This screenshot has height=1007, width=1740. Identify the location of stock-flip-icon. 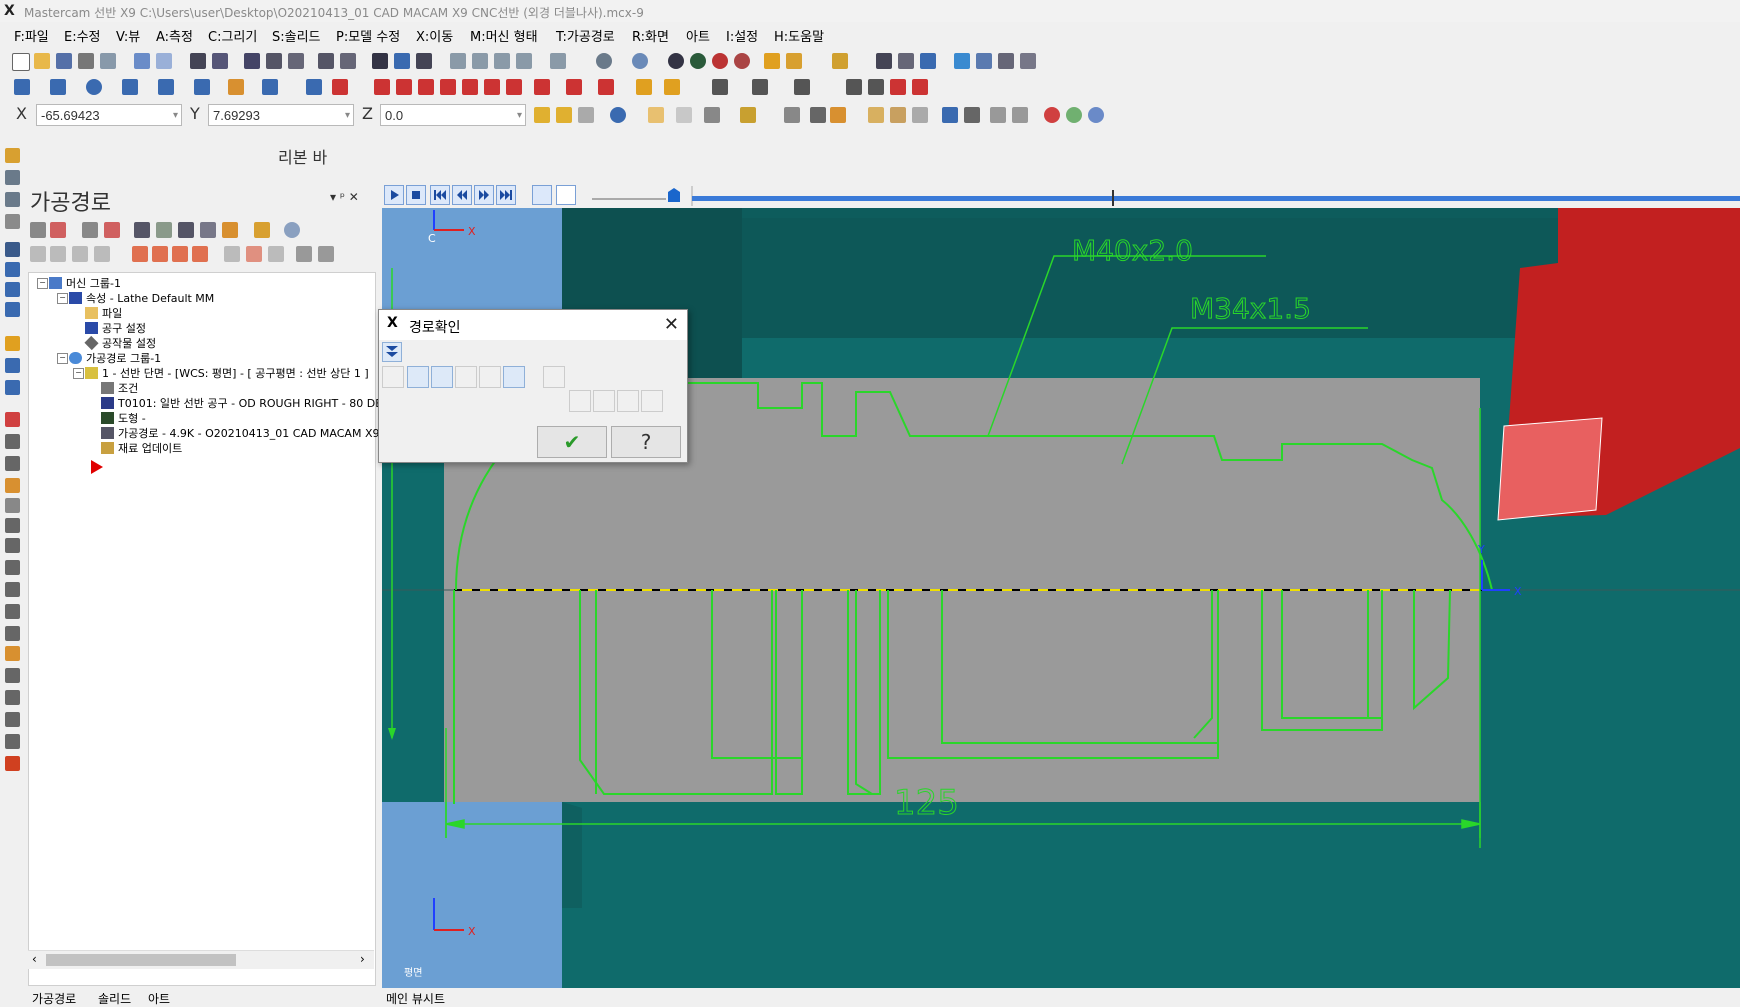
(12, 589).